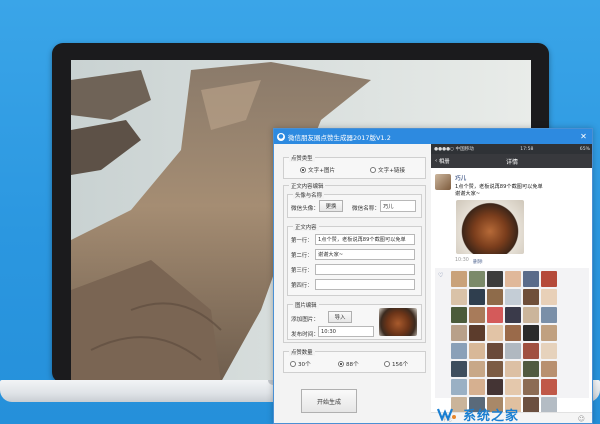 The width and height of the screenshot is (600, 424). What do you see at coordinates (499, 187) in the screenshot?
I see `post-text-line-1: 1点个赞，老板说再89个截图可以免单` at bounding box center [499, 187].